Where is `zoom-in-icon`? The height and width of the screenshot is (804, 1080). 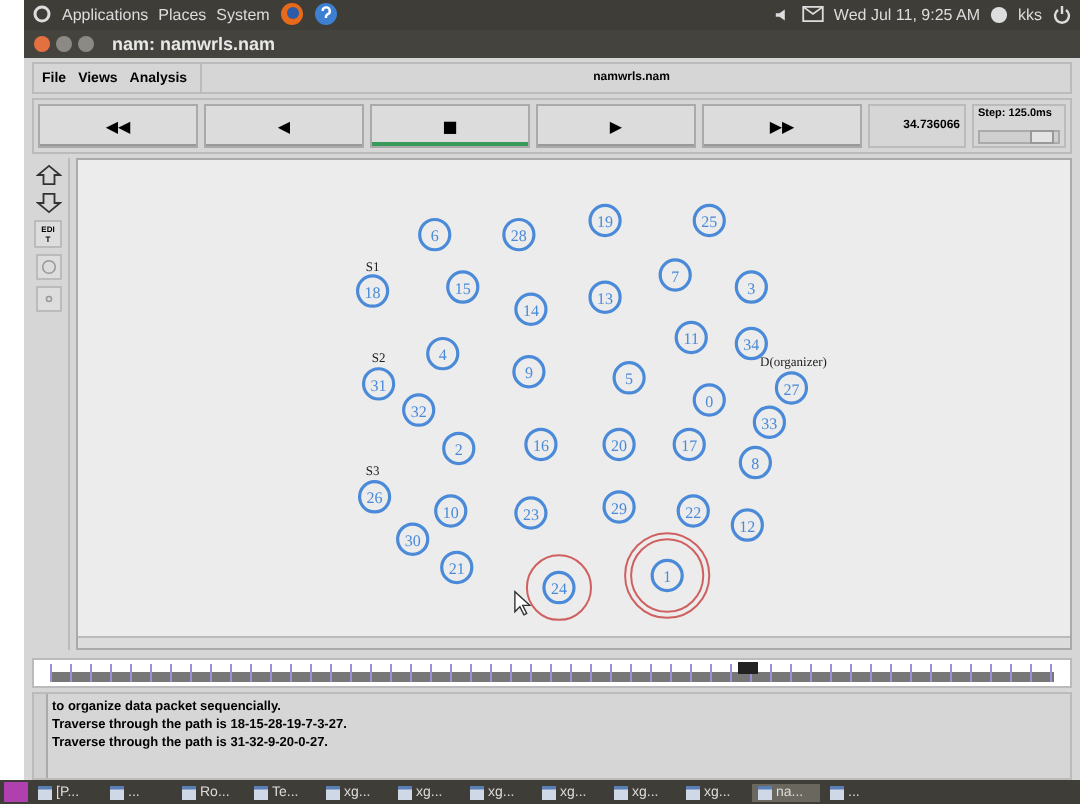
zoom-in-icon is located at coordinates (48, 175).